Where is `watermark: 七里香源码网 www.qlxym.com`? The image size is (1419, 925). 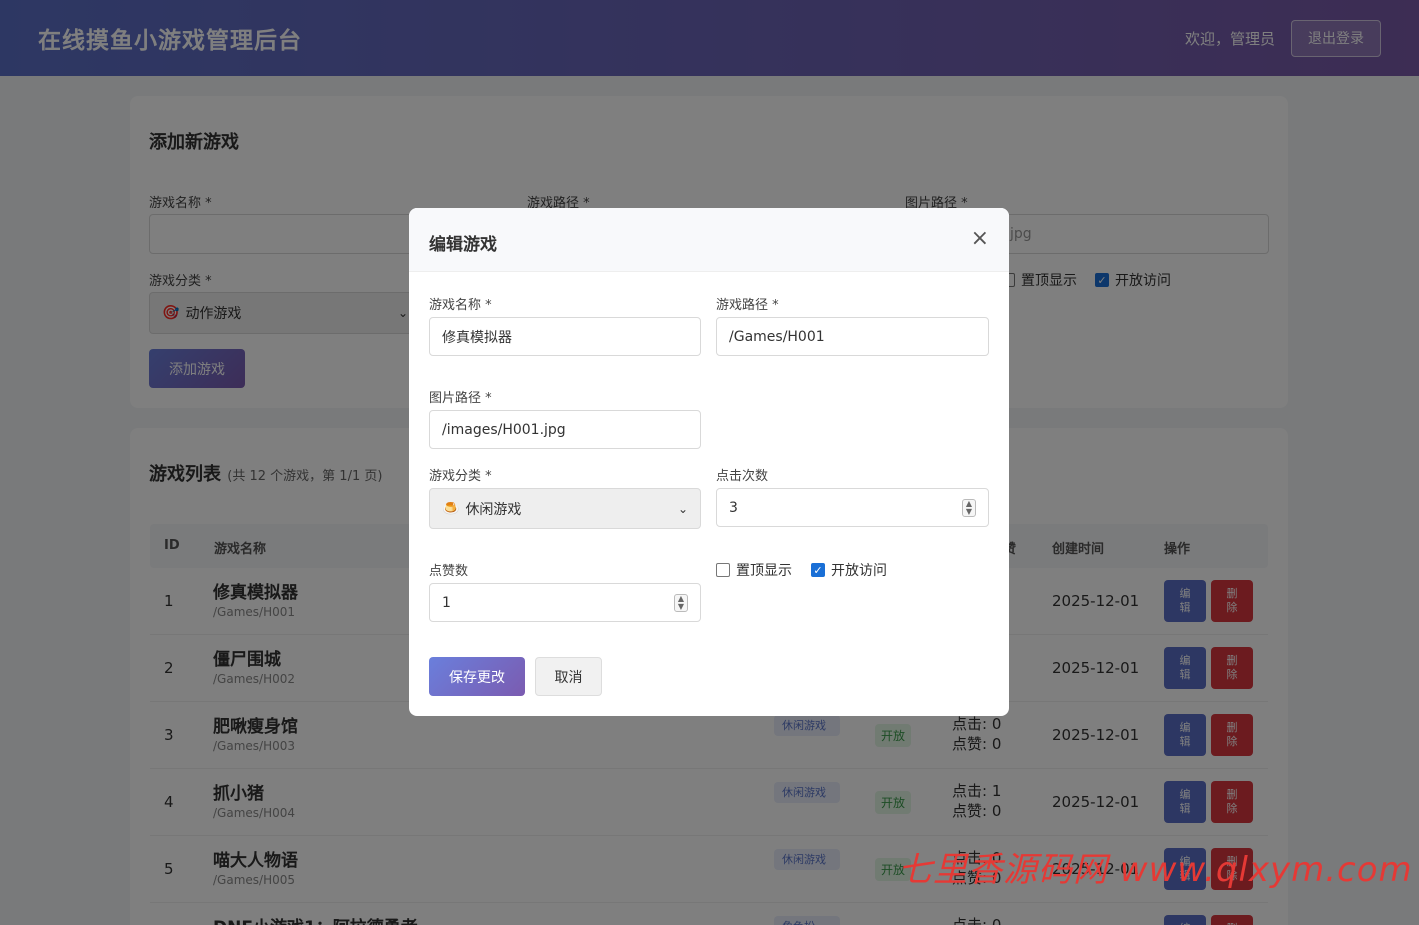
watermark: 七里香源码网 www.qlxym.com is located at coordinates (1155, 870).